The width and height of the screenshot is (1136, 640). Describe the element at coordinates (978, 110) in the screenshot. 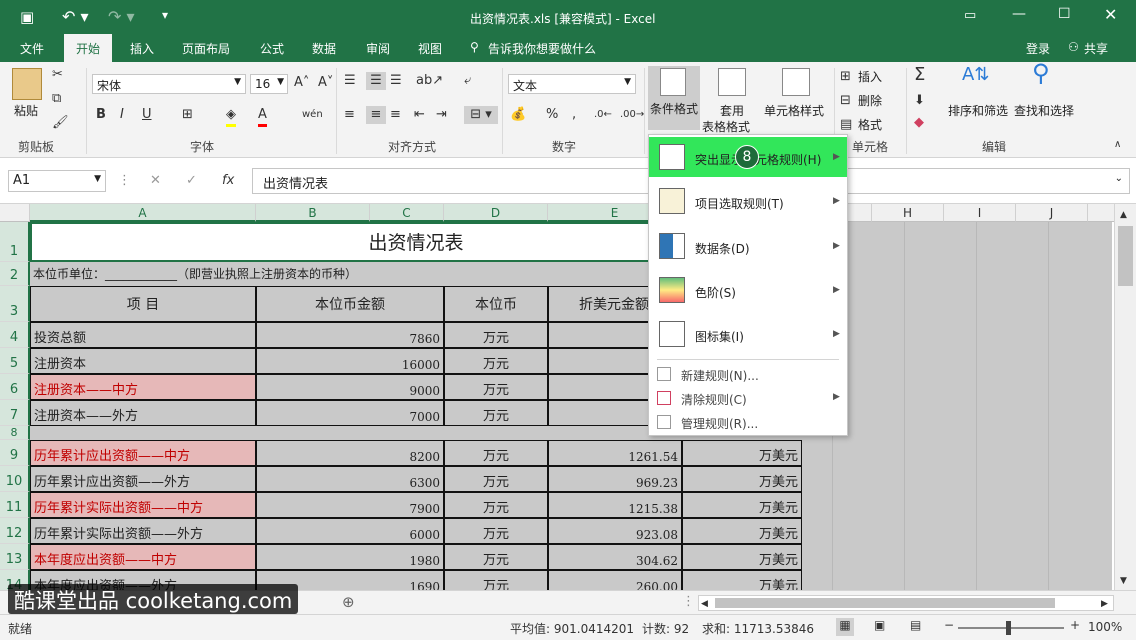

I see `sort-filter-button: 排序和筛选` at that location.